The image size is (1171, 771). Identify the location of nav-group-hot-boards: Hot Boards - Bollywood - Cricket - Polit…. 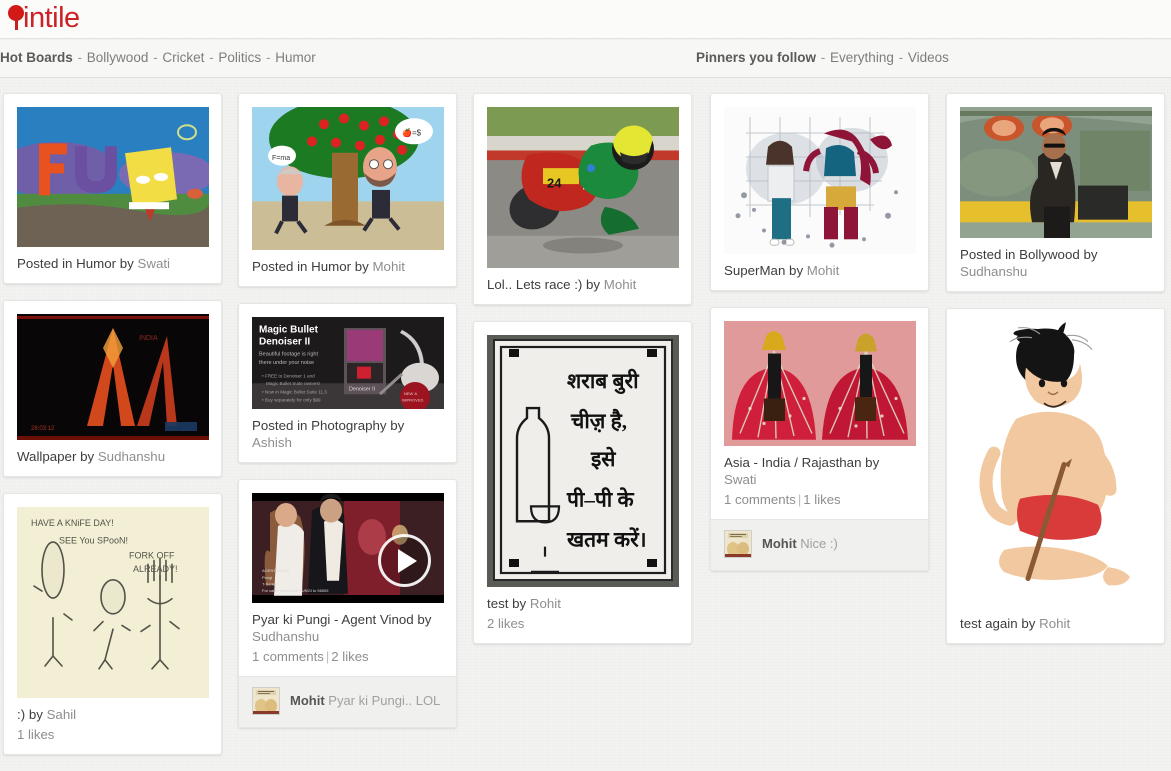
(158, 57).